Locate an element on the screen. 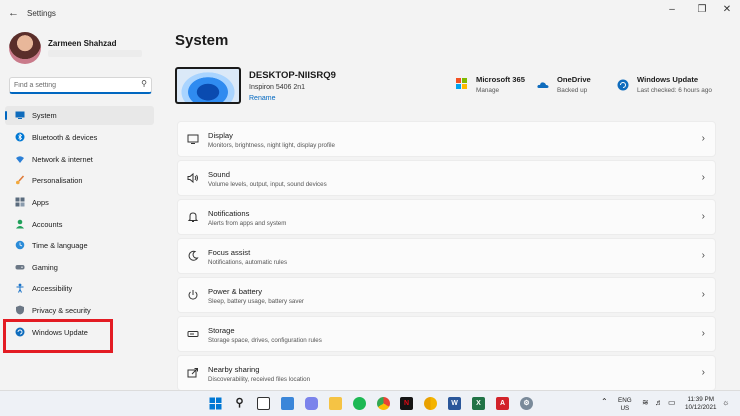  search-box: ⚲ is located at coordinates (80, 85).